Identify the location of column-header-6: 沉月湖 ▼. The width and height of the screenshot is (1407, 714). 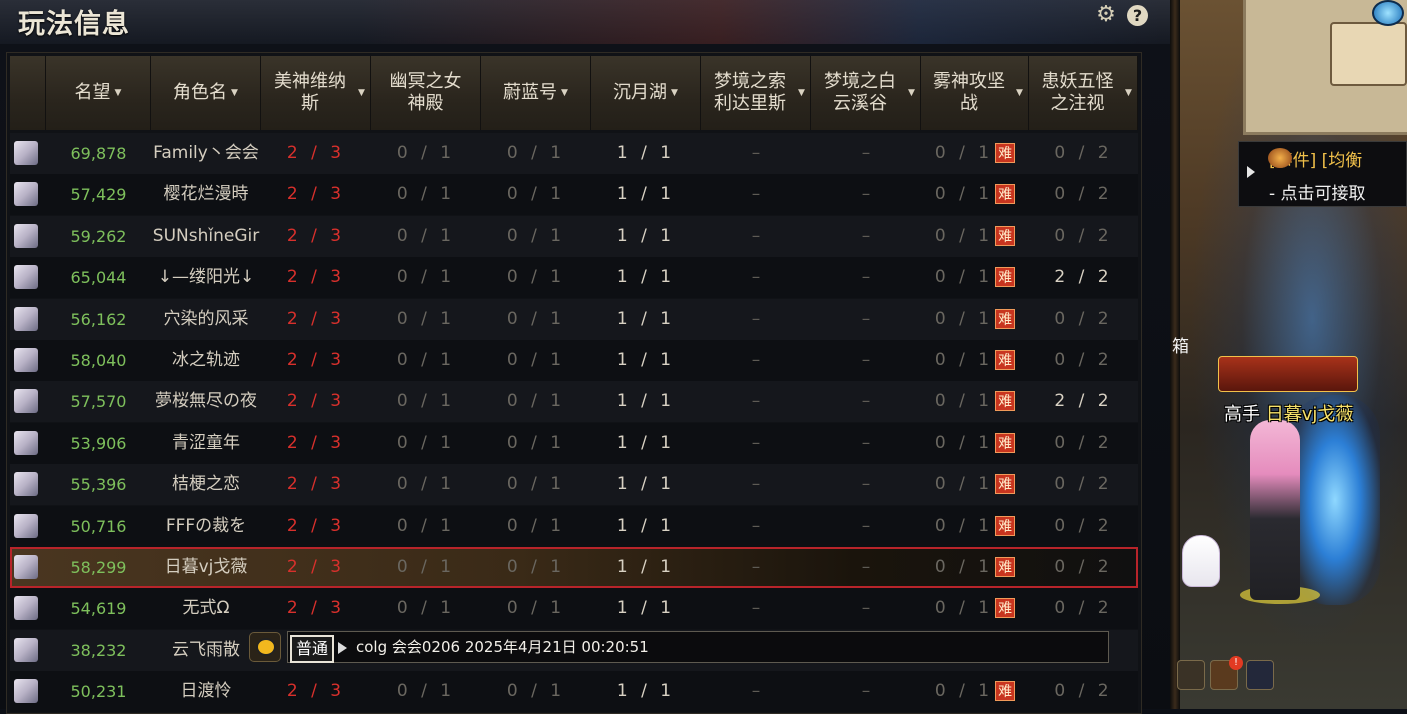
(646, 93).